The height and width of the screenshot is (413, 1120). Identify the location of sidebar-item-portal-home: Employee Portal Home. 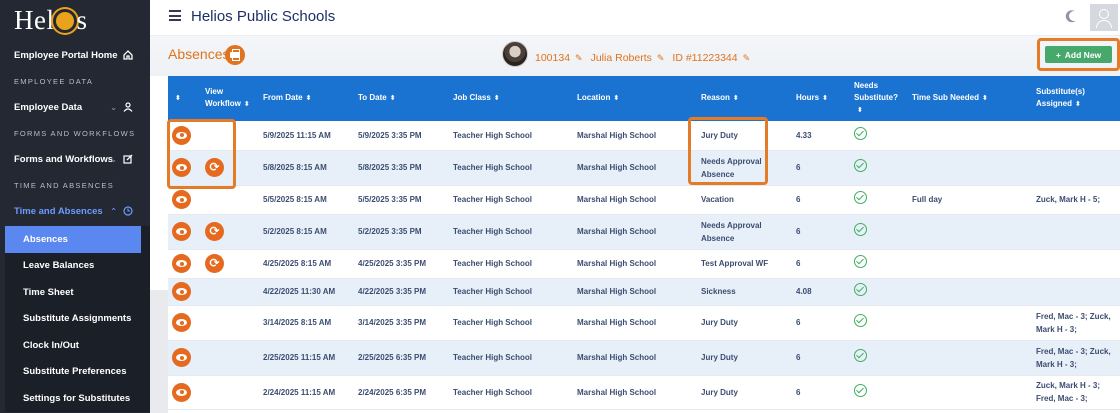
(75, 55).